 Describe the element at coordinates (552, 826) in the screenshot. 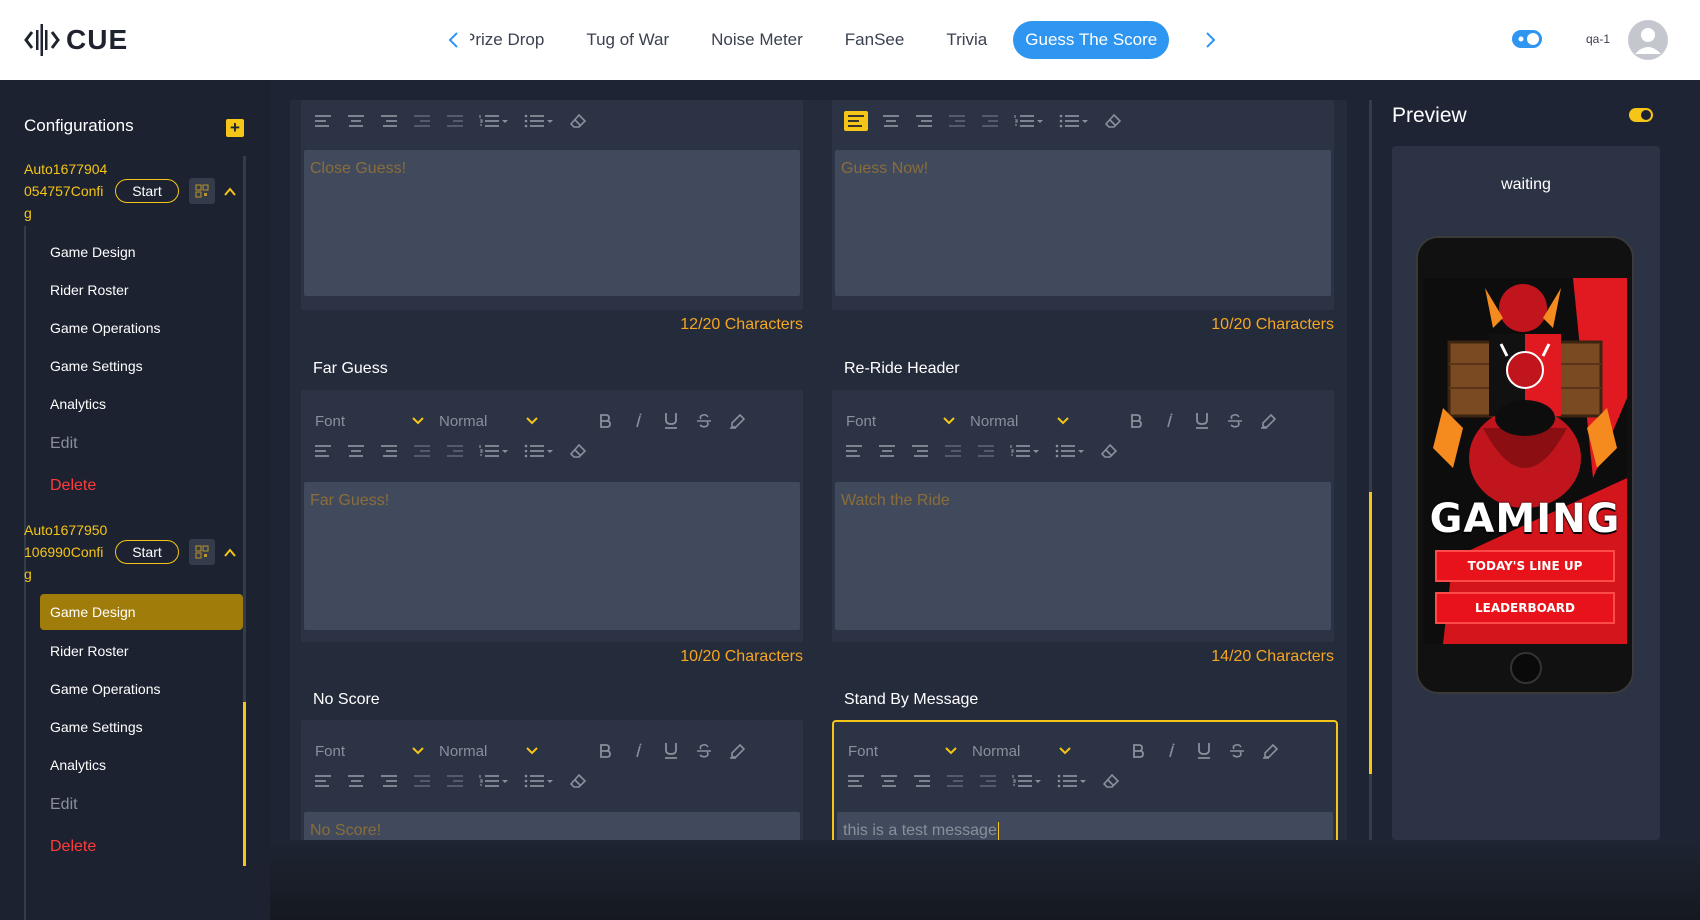

I see `no-score-input: No Score!` at that location.